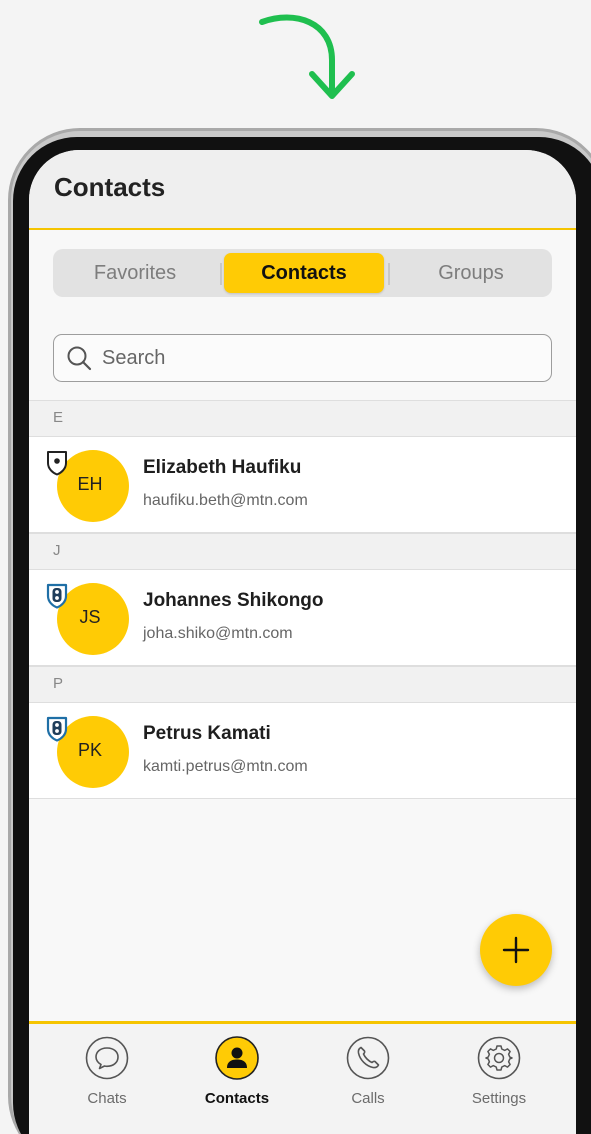 The image size is (591, 1134). I want to click on tab-label: Chats, so click(107, 1098).